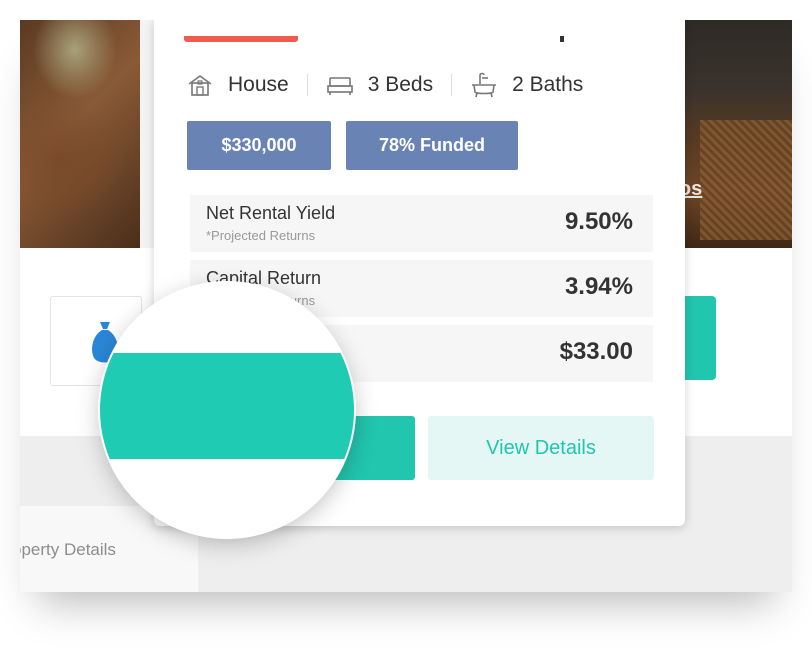 This screenshot has width=812, height=648. What do you see at coordinates (68, 549) in the screenshot?
I see `tab-property-details-label: operty Details` at bounding box center [68, 549].